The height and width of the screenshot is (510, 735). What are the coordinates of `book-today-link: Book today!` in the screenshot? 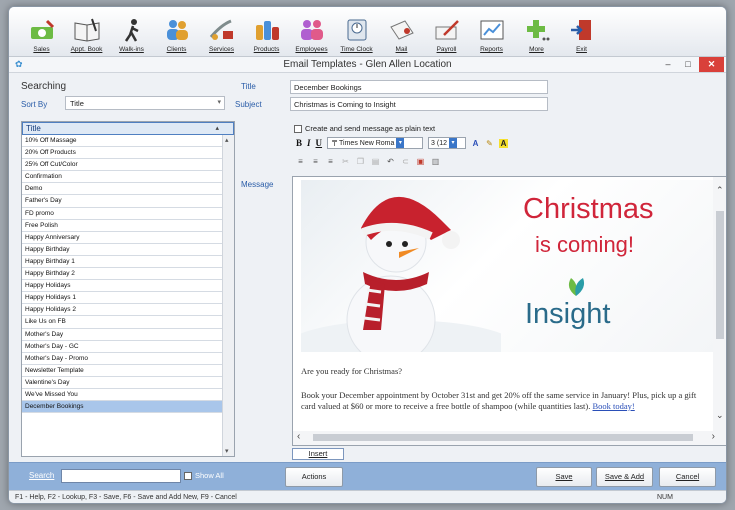 It's located at (614, 406).